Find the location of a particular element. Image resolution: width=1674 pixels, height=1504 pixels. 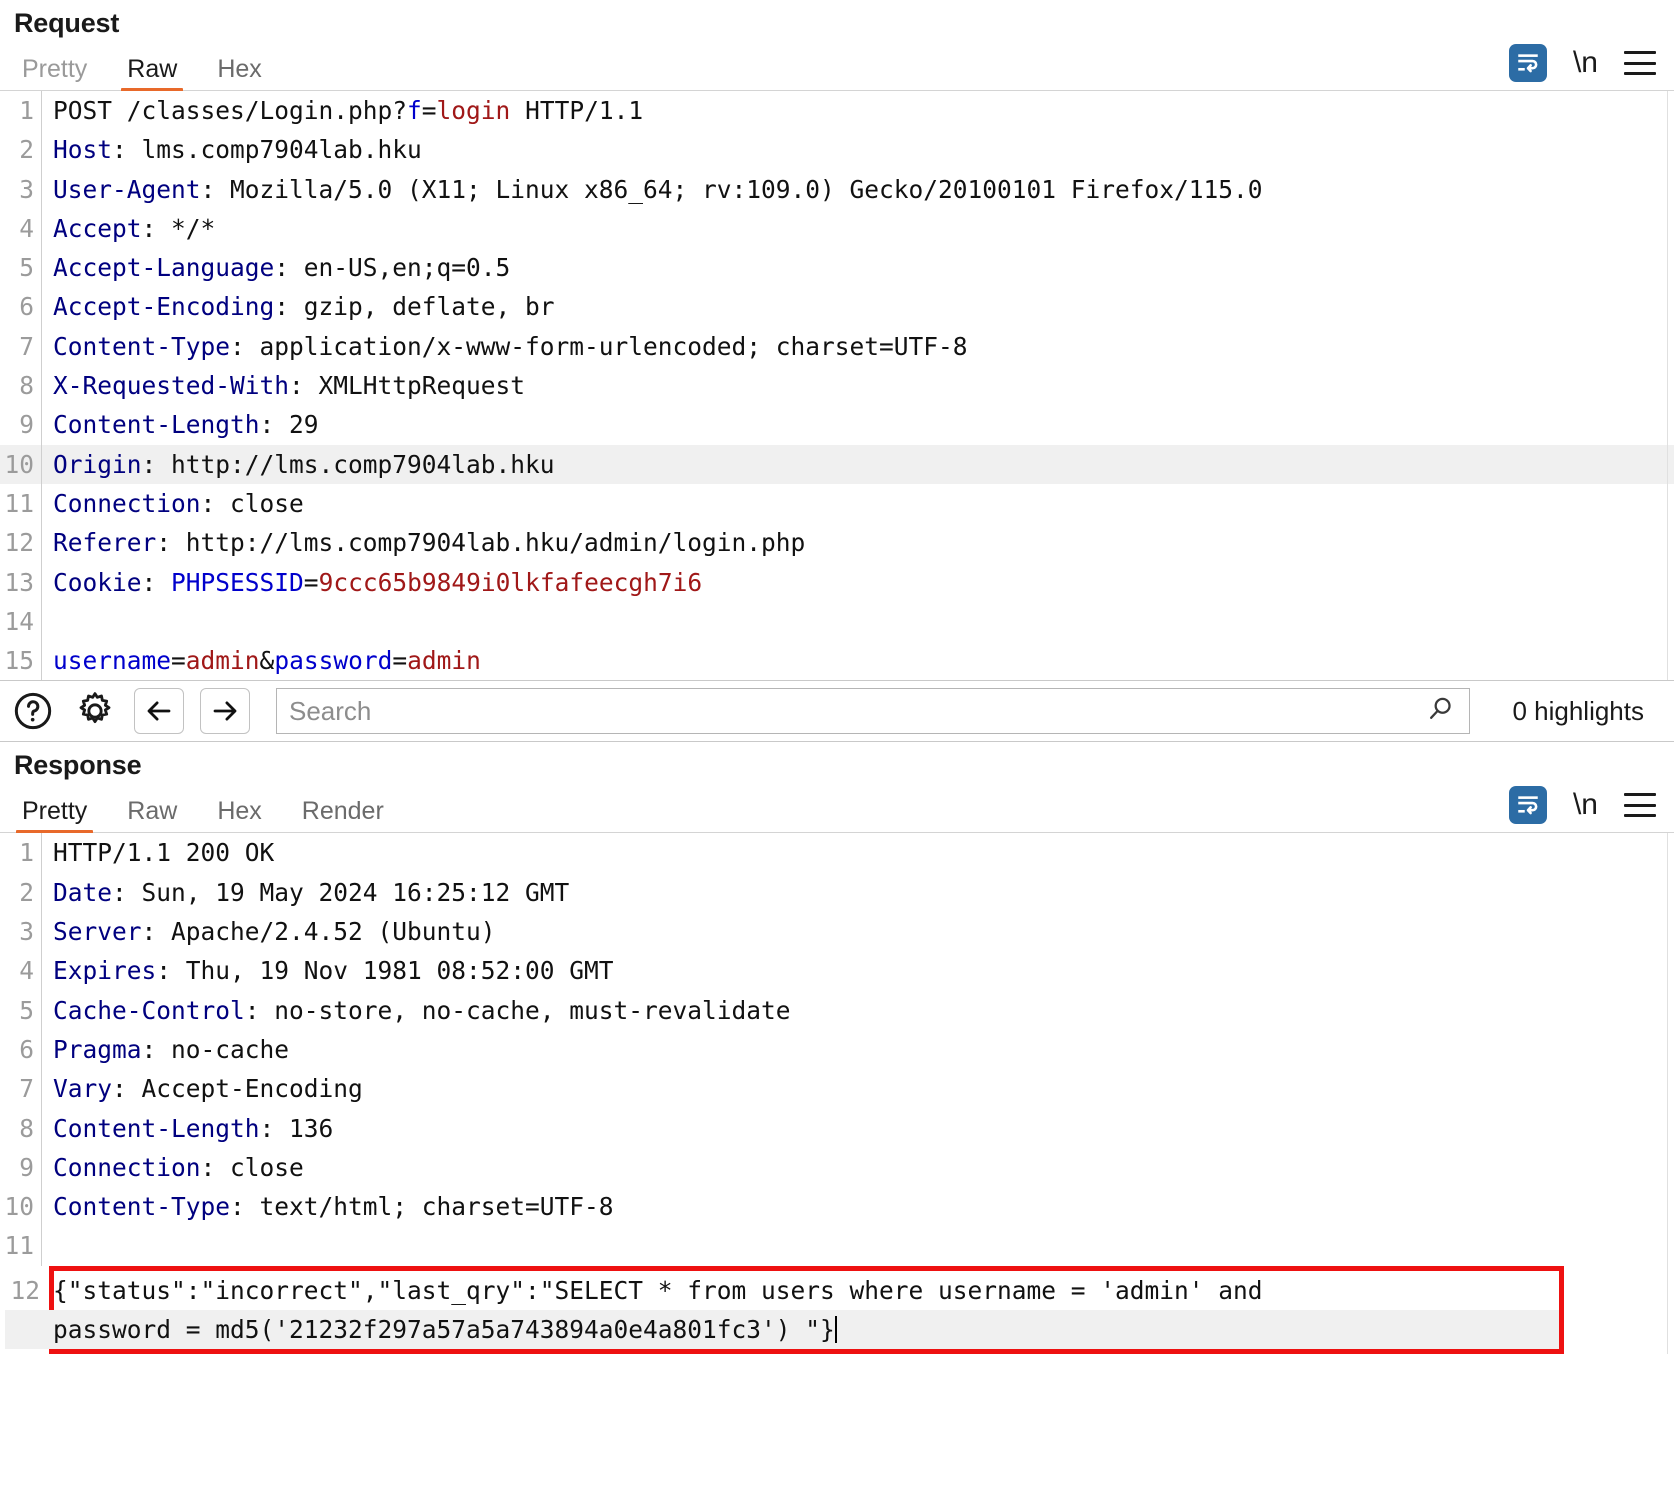

request-tools: \n is located at coordinates (1591, 67).